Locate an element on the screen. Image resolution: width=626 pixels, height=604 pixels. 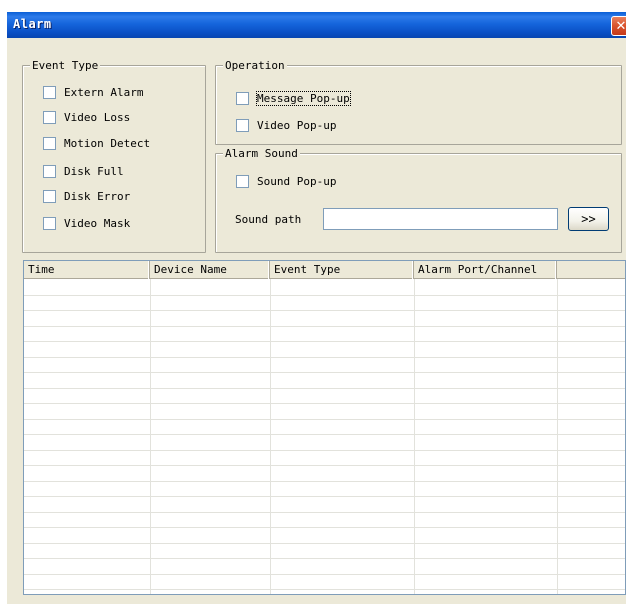
column-header-extra is located at coordinates (591, 270).